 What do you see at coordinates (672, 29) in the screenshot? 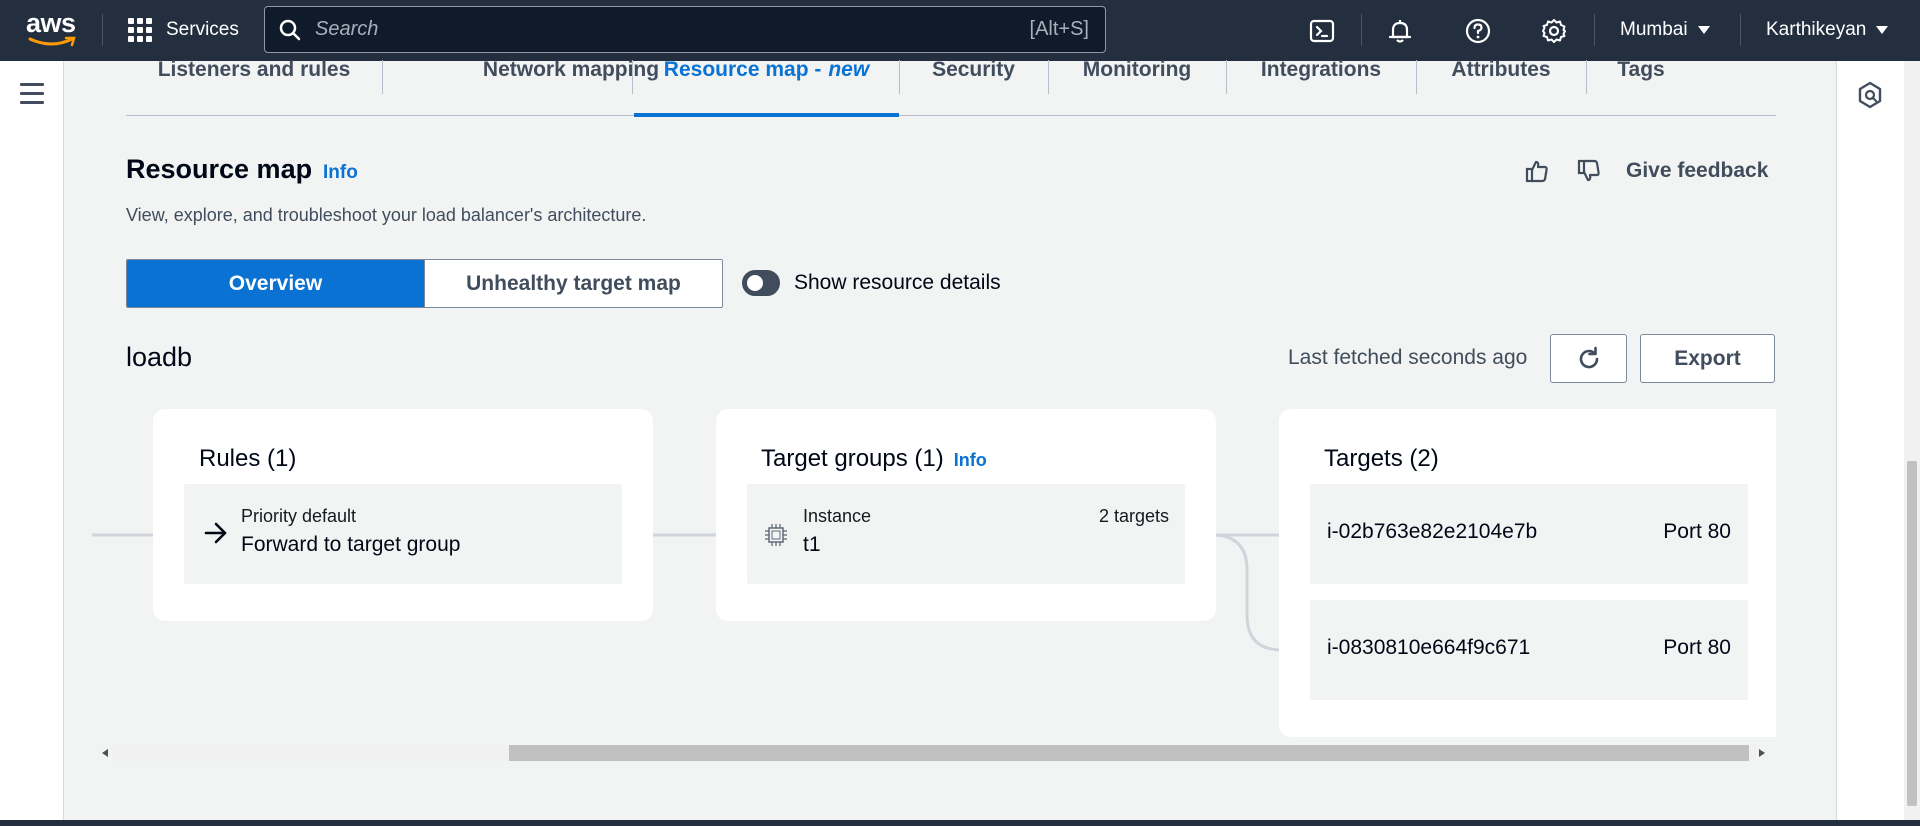
I see `search-input` at bounding box center [672, 29].